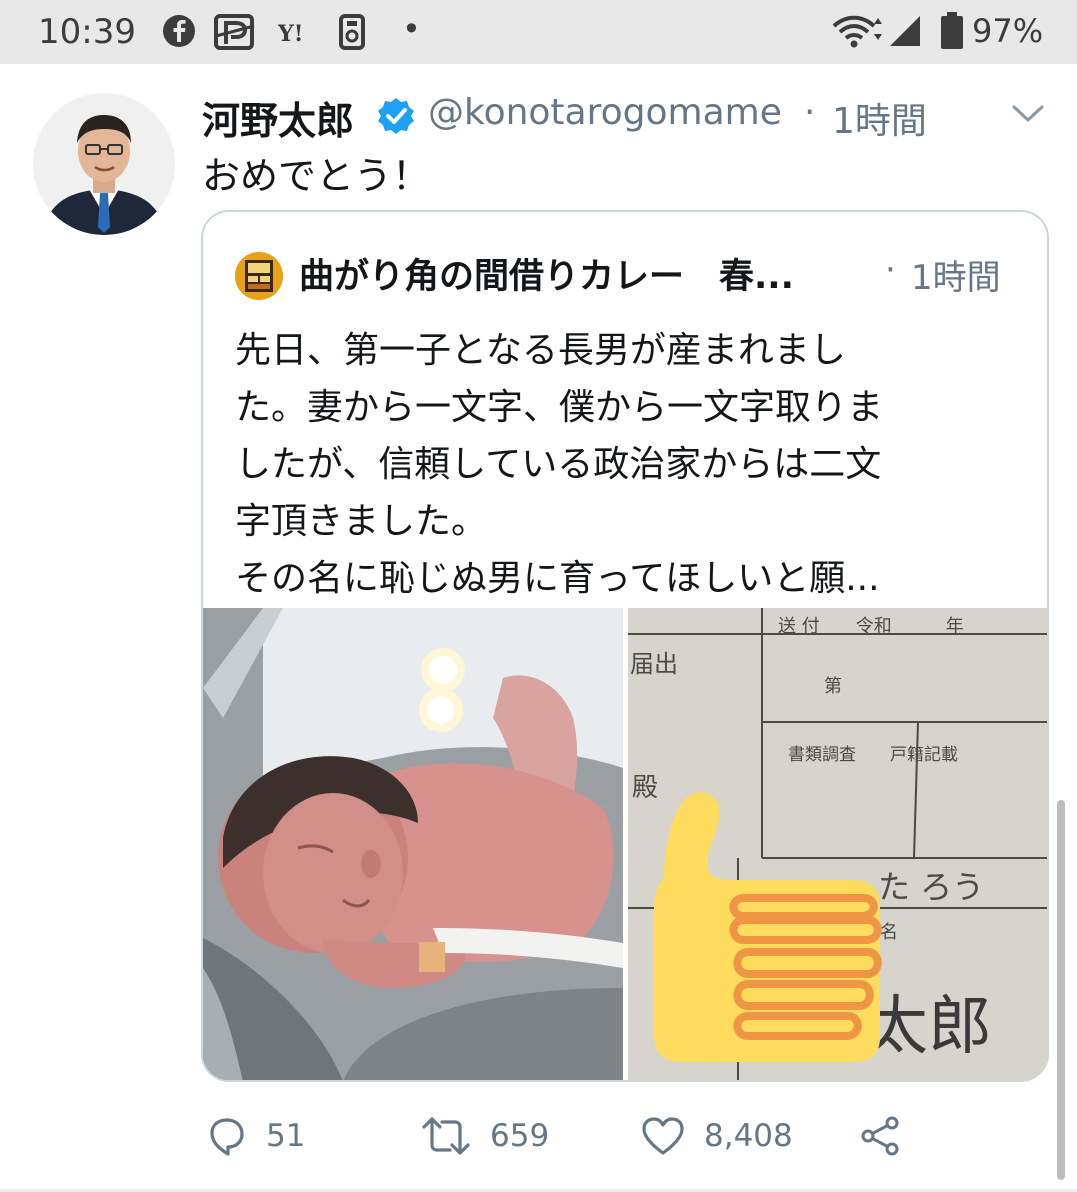 The image size is (1077, 1192). I want to click on chevron-down-icon, so click(1028, 114).